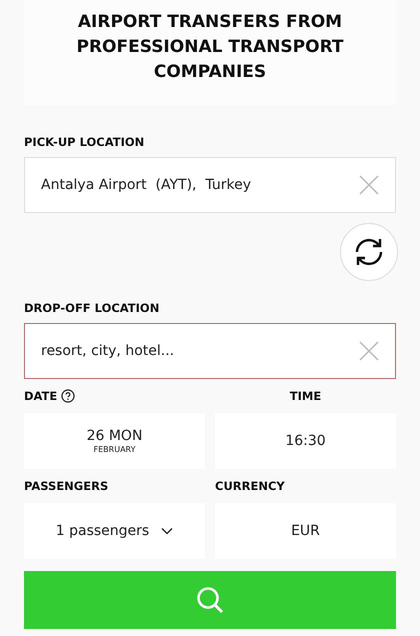 The width and height of the screenshot is (420, 636). I want to click on page-title: AIRPORT TRANSFERS FROM PROFESSIONAL TRANSPORT COMPANIES, so click(209, 47).